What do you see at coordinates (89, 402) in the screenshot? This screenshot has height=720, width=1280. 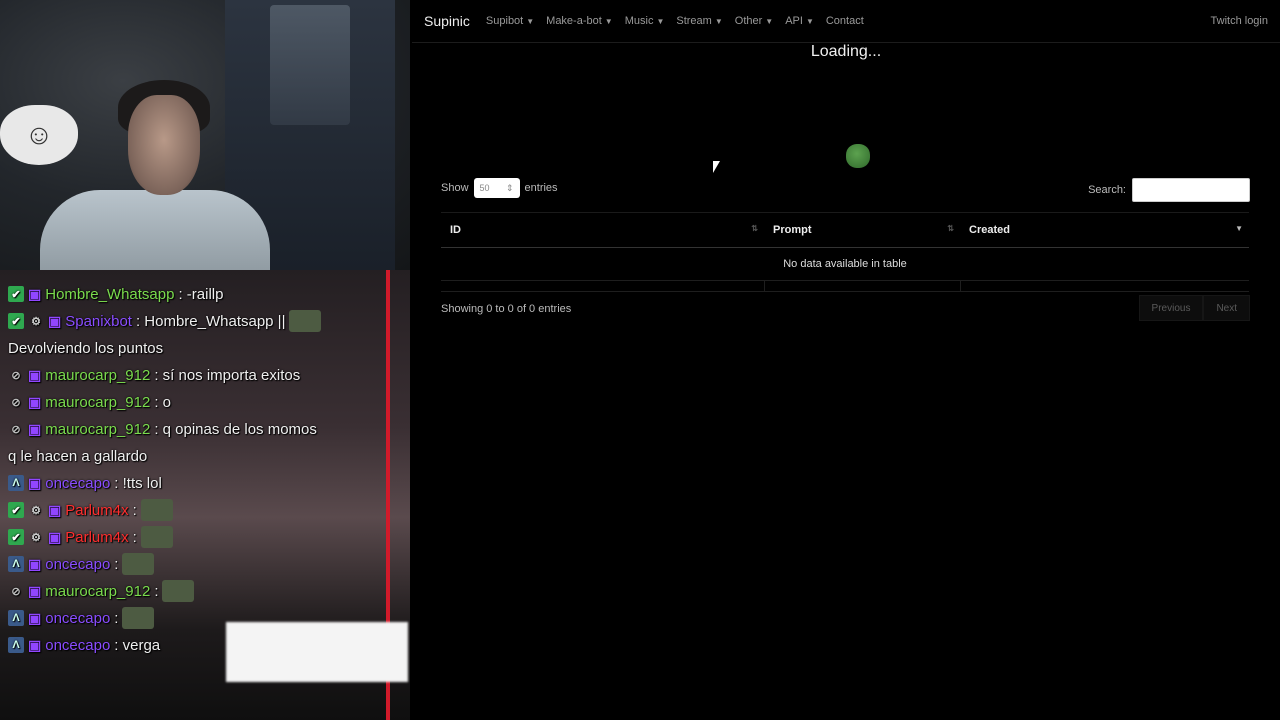 I see `chat-message: ⊘ ▣ maurocarp_912: o` at bounding box center [89, 402].